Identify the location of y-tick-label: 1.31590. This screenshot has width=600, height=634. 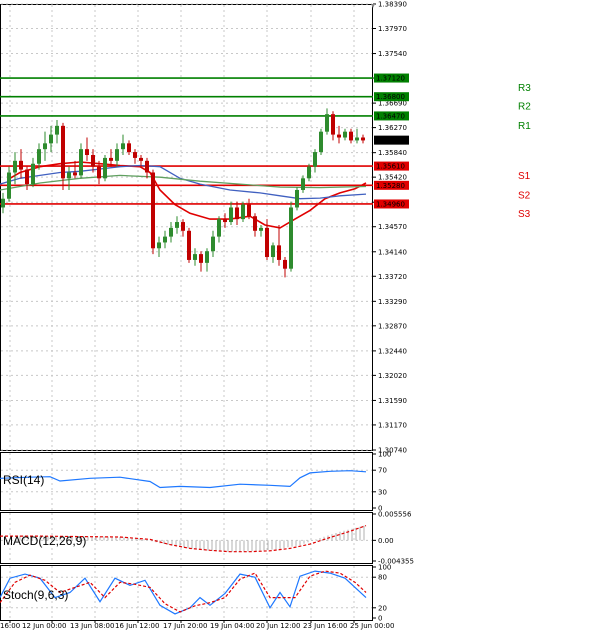
(392, 401).